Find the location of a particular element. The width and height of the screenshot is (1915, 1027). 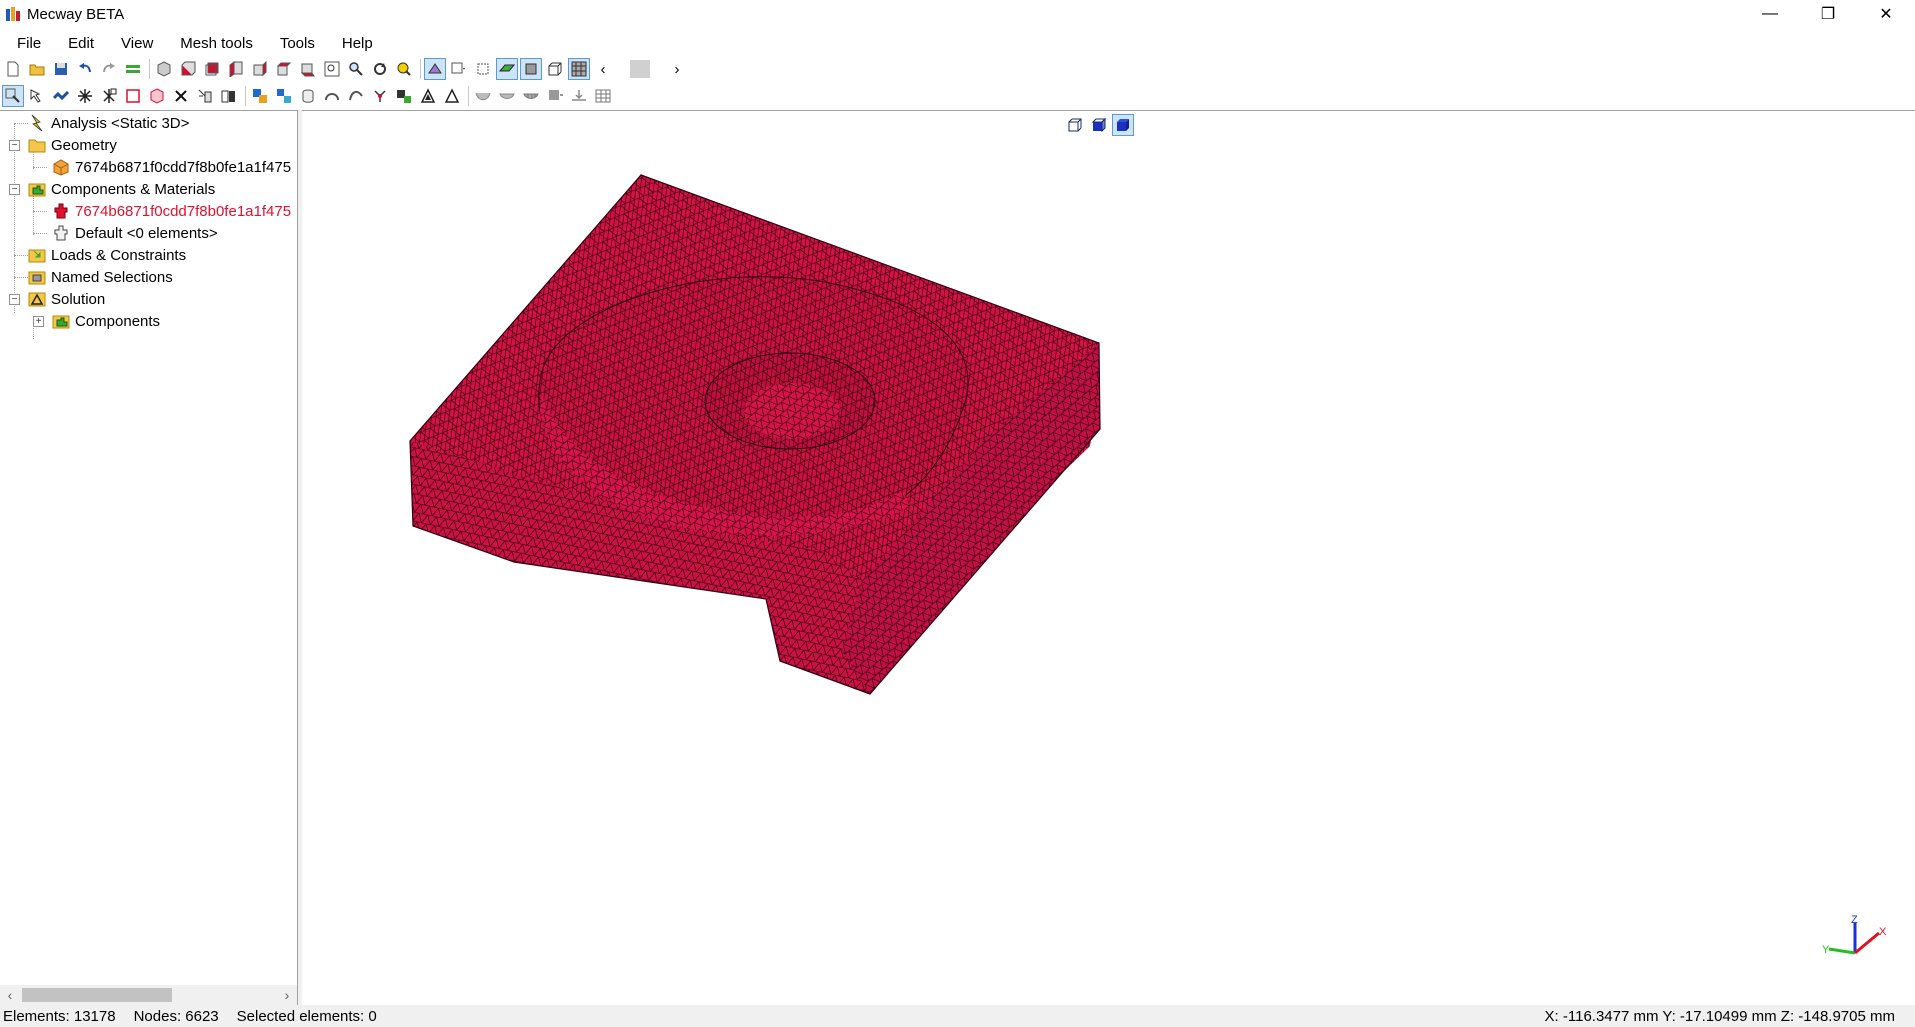

axis-z-label: Z is located at coordinates (1854, 920).